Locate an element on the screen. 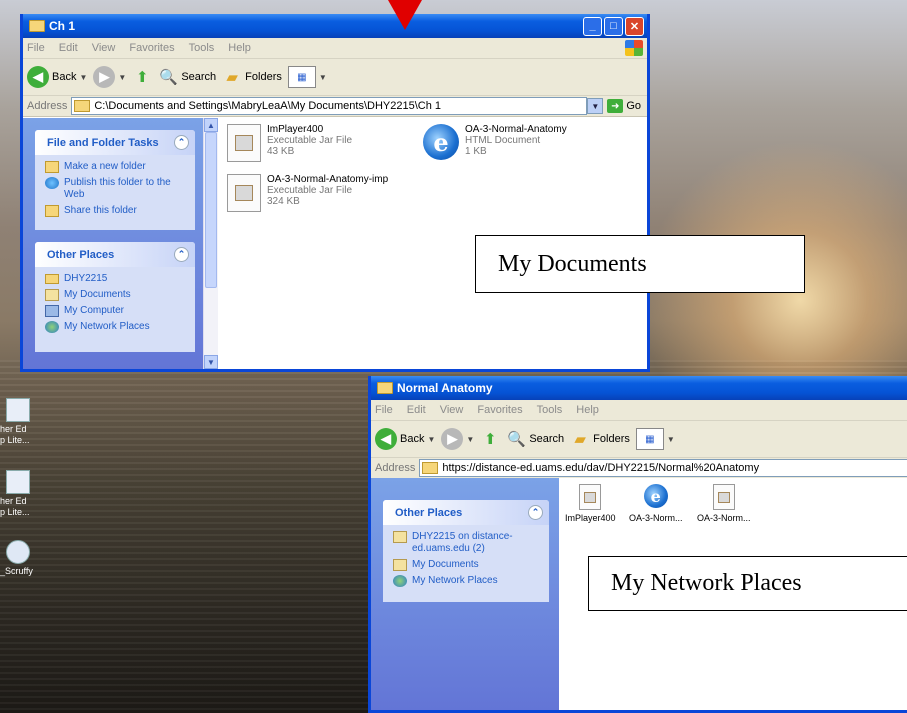  panel-title: Other Places is located at coordinates (429, 512).